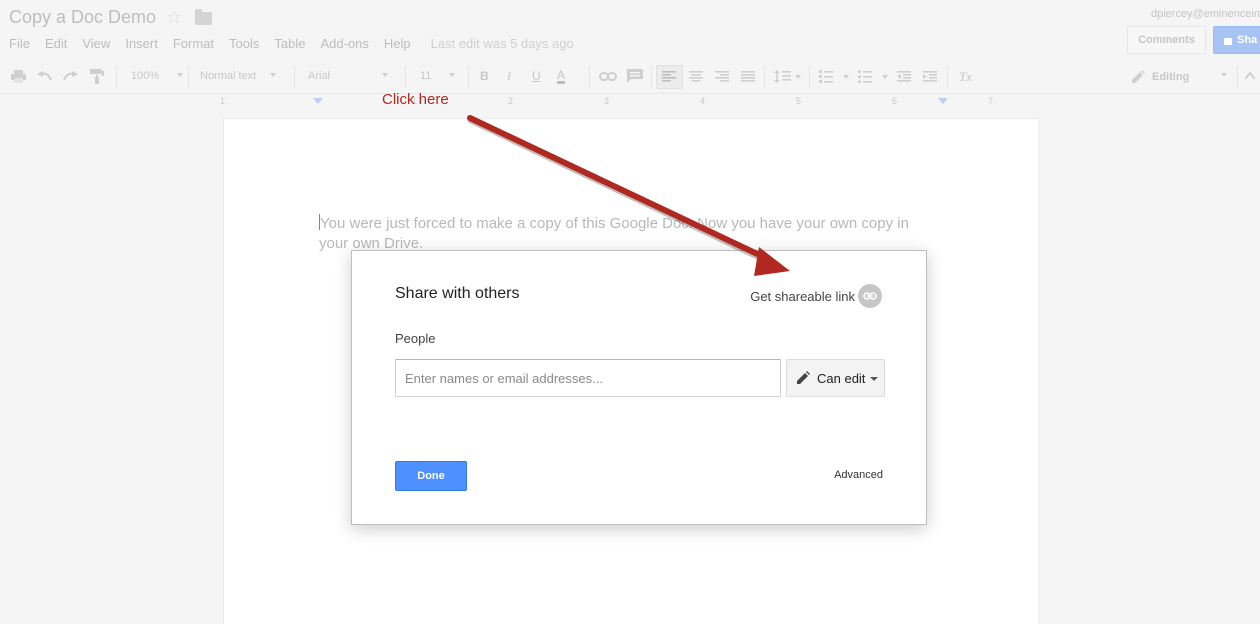 This screenshot has width=1260, height=624. Describe the element at coordinates (841, 378) in the screenshot. I see `permission-value: Can edit` at that location.